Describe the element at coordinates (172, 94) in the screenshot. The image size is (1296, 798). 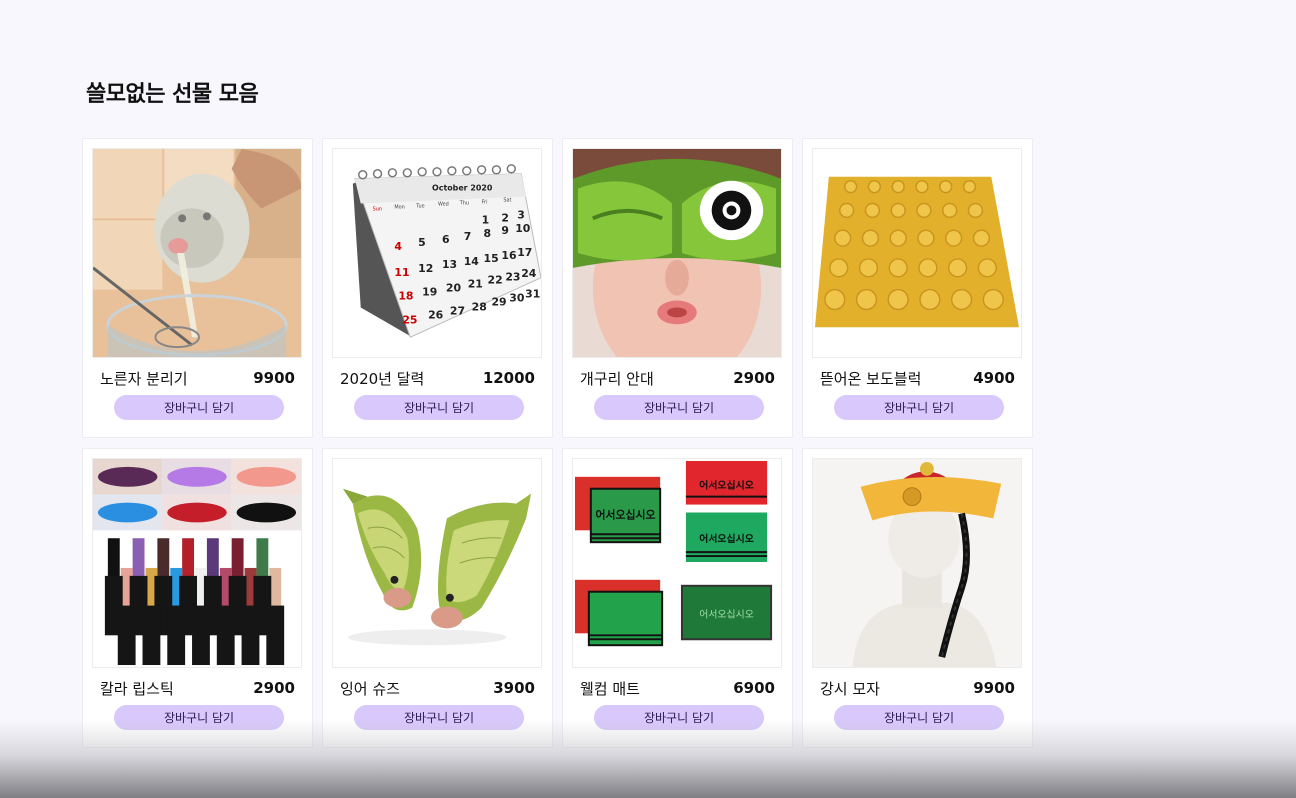
I see `page-title: 쓸모없는 선물 모음` at that location.